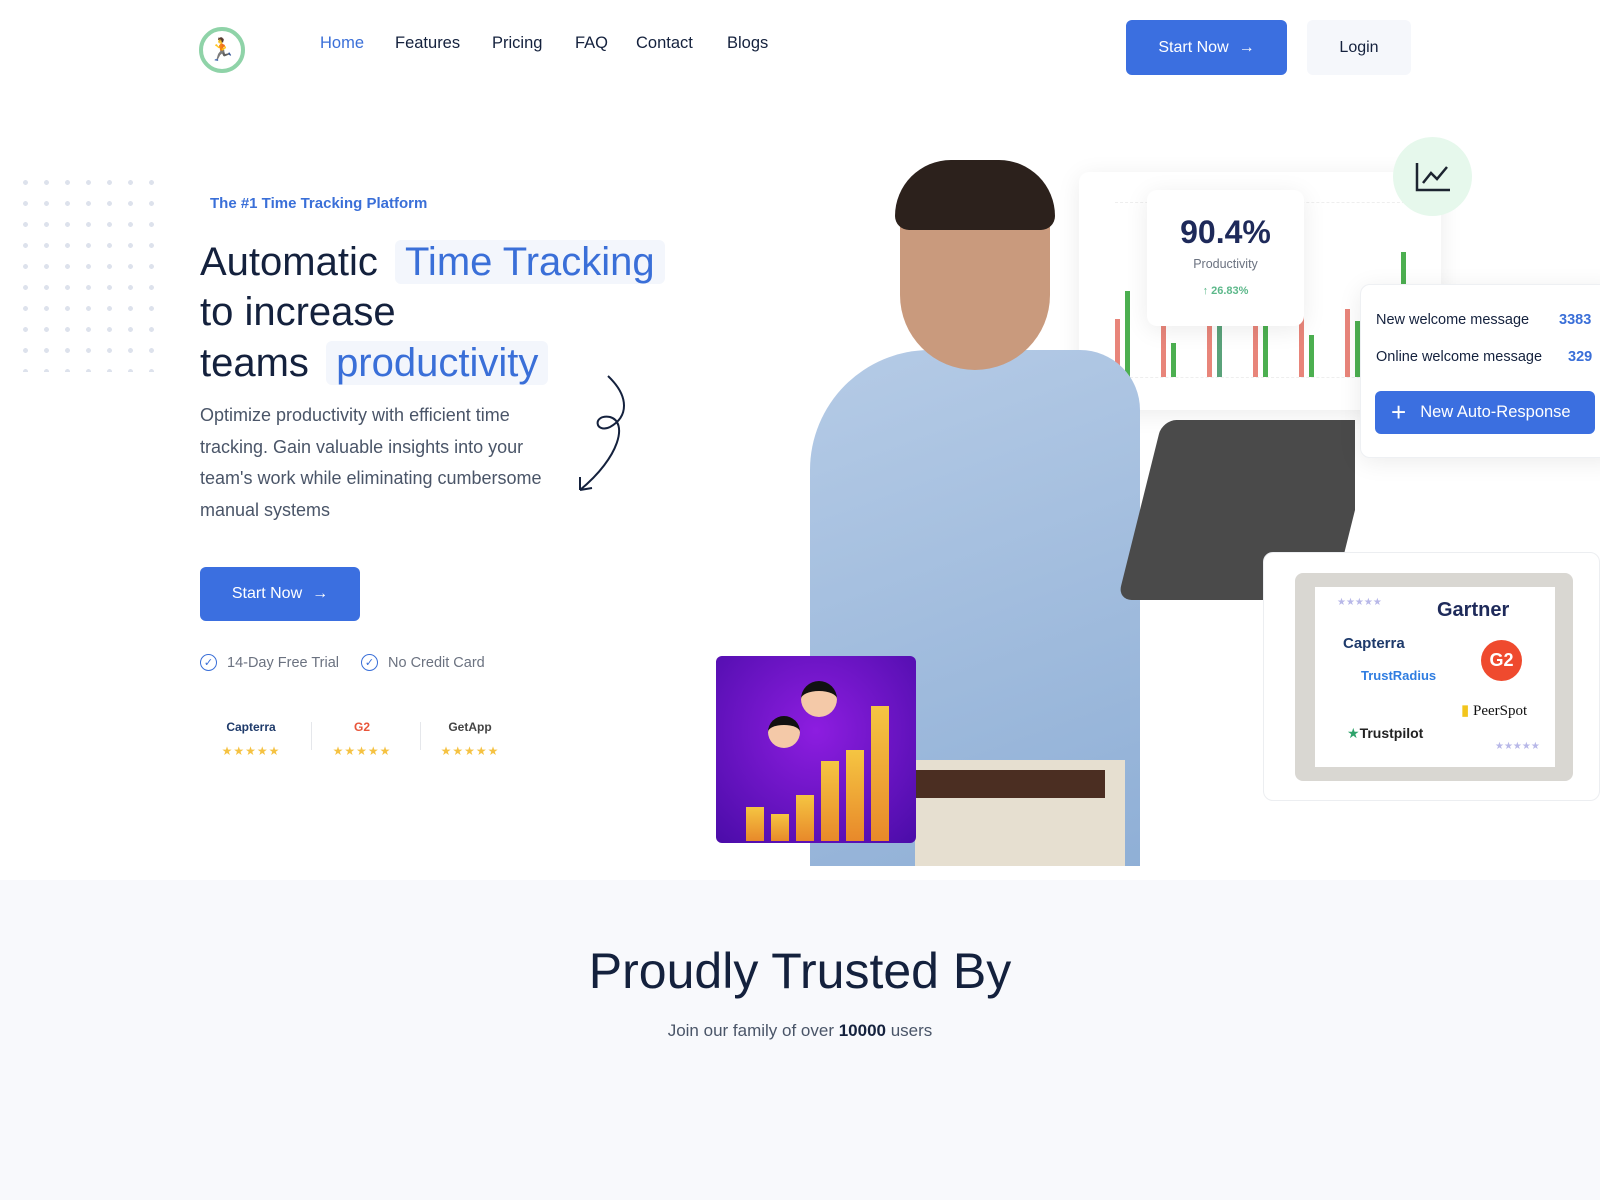 The width and height of the screenshot is (1600, 1200). I want to click on productivity-change: ↑ 26.83%, so click(1225, 291).